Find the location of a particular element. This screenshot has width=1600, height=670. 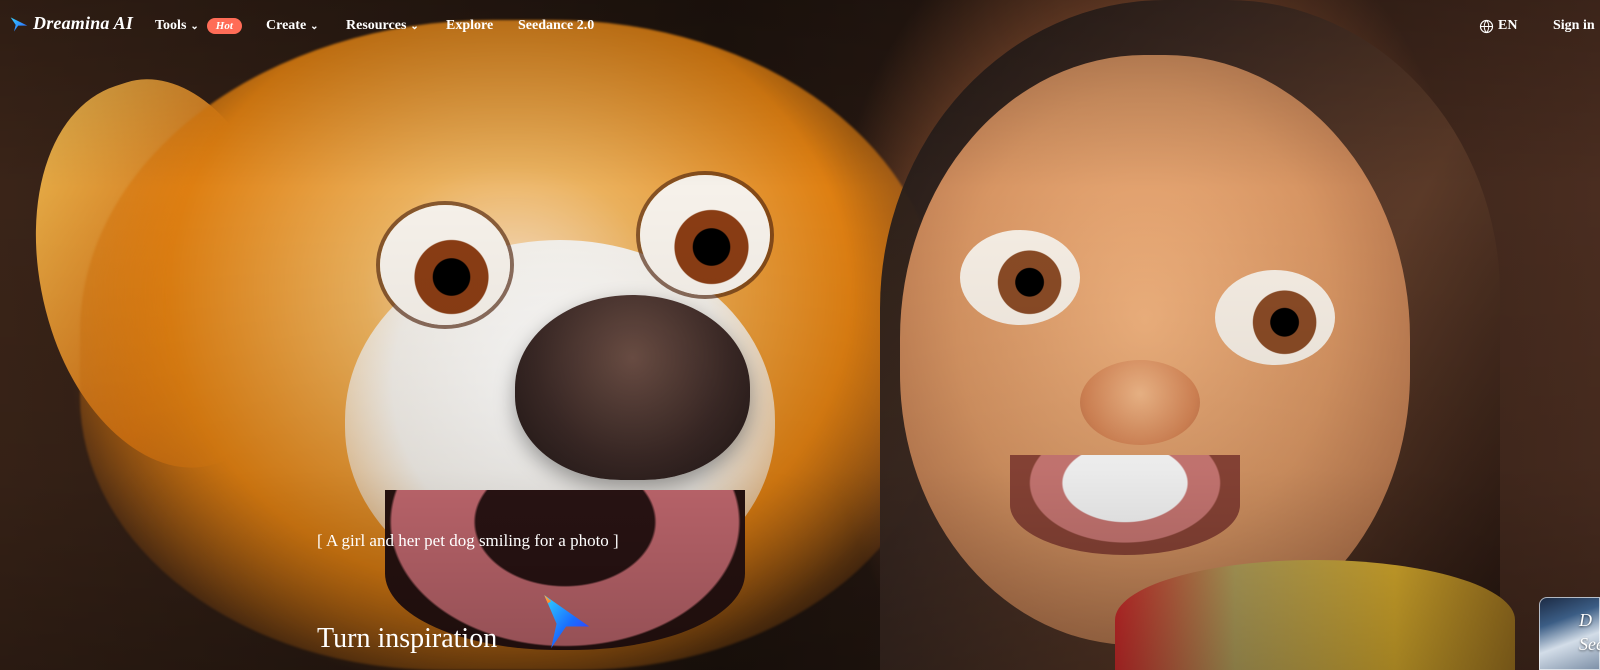

brand-name: Dreamina AI is located at coordinates (83, 23).